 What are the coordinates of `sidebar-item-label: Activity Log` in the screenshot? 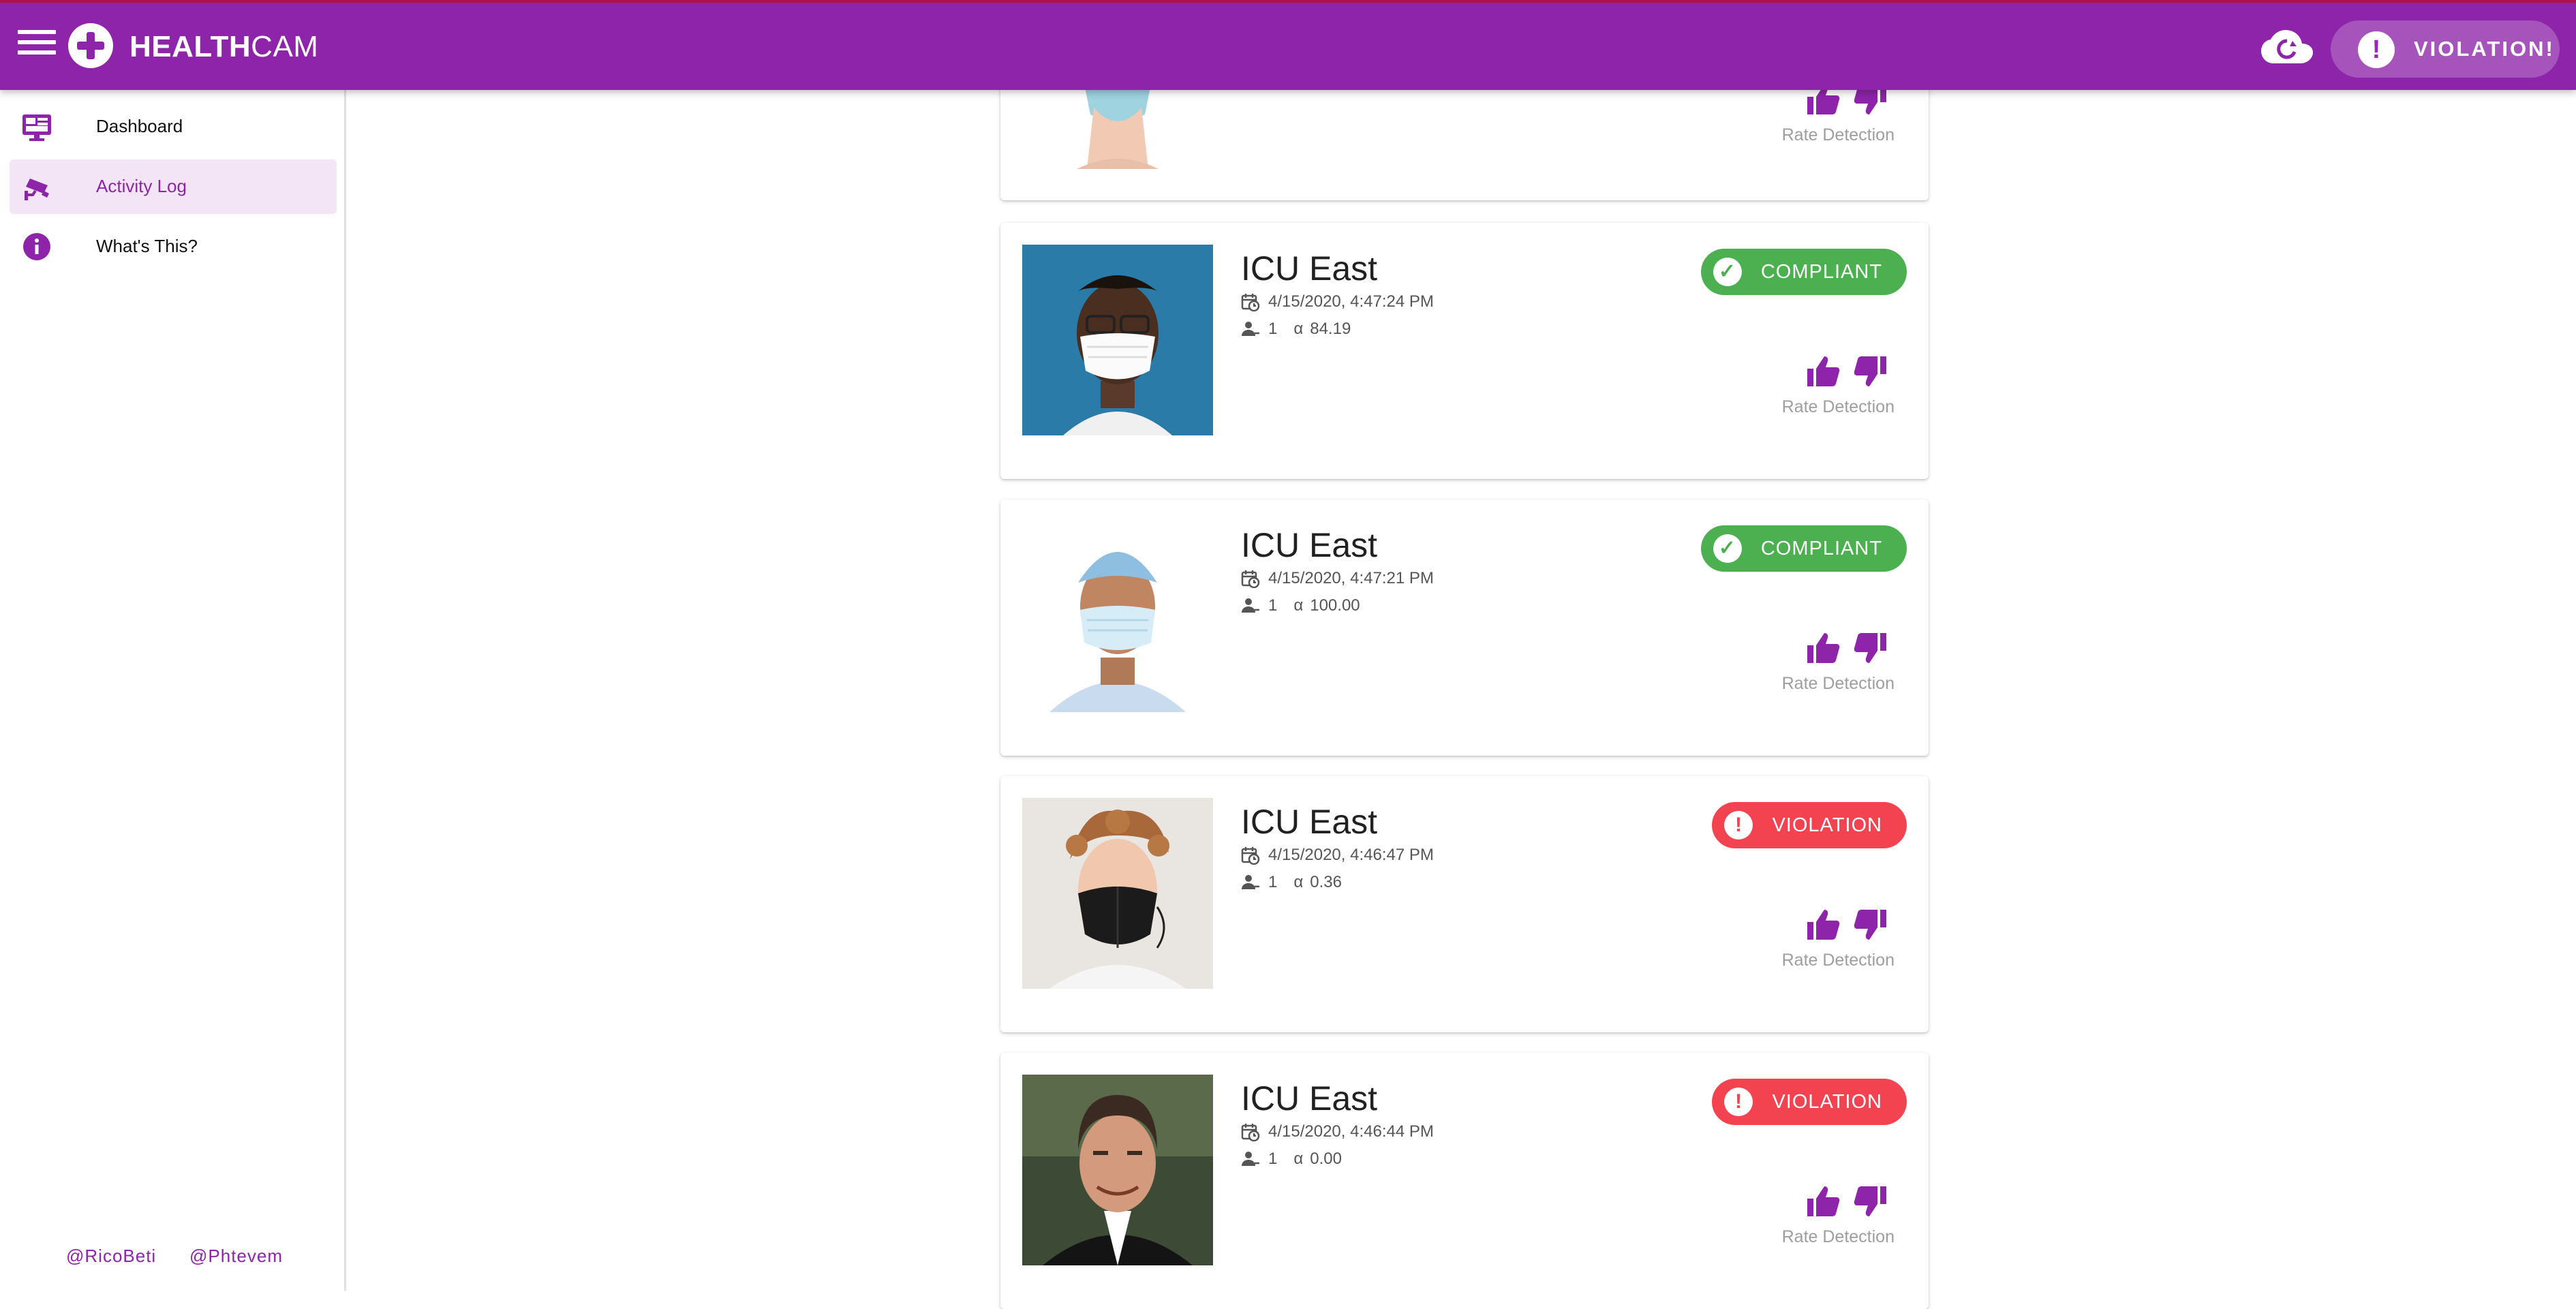 It's located at (141, 186).